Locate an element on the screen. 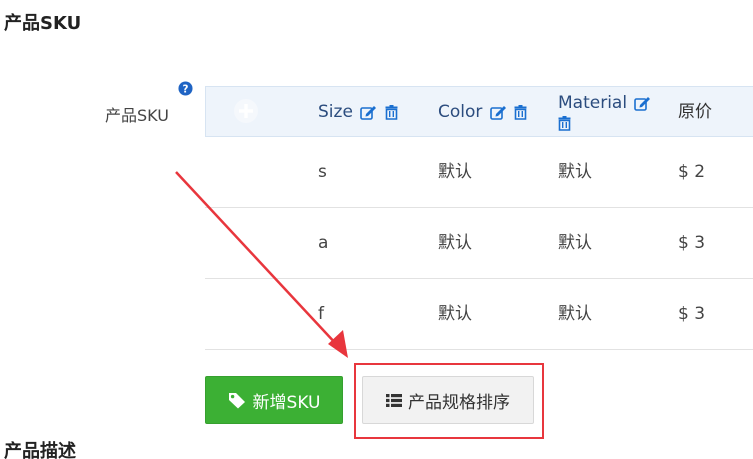  question-circle-icon: ? is located at coordinates (185, 88).